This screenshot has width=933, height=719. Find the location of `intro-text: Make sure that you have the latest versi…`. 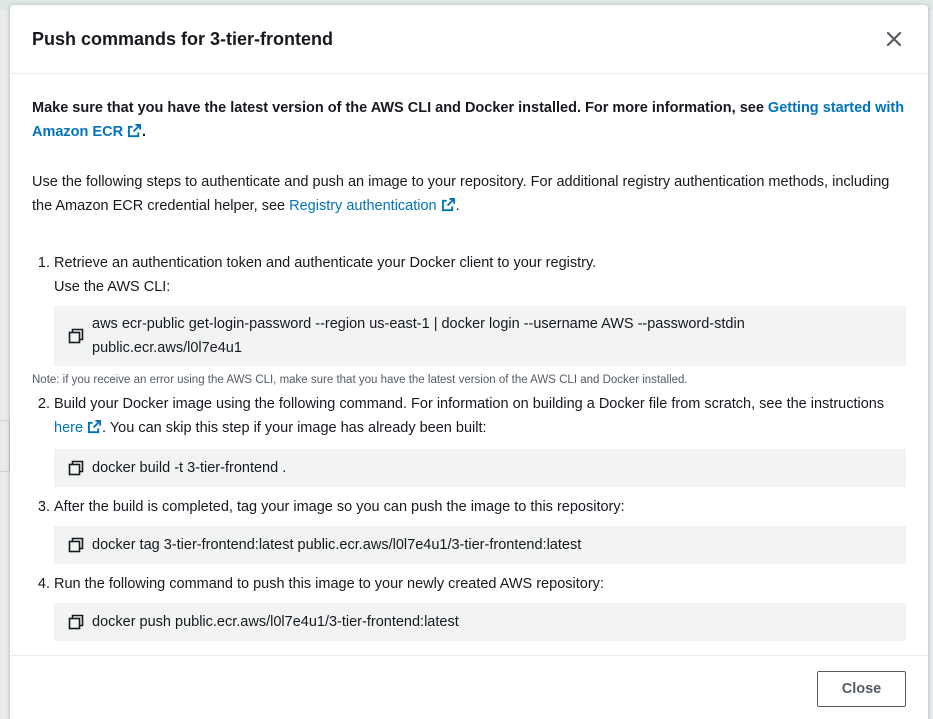

intro-text: Make sure that you have the latest versi… is located at coordinates (400, 108).